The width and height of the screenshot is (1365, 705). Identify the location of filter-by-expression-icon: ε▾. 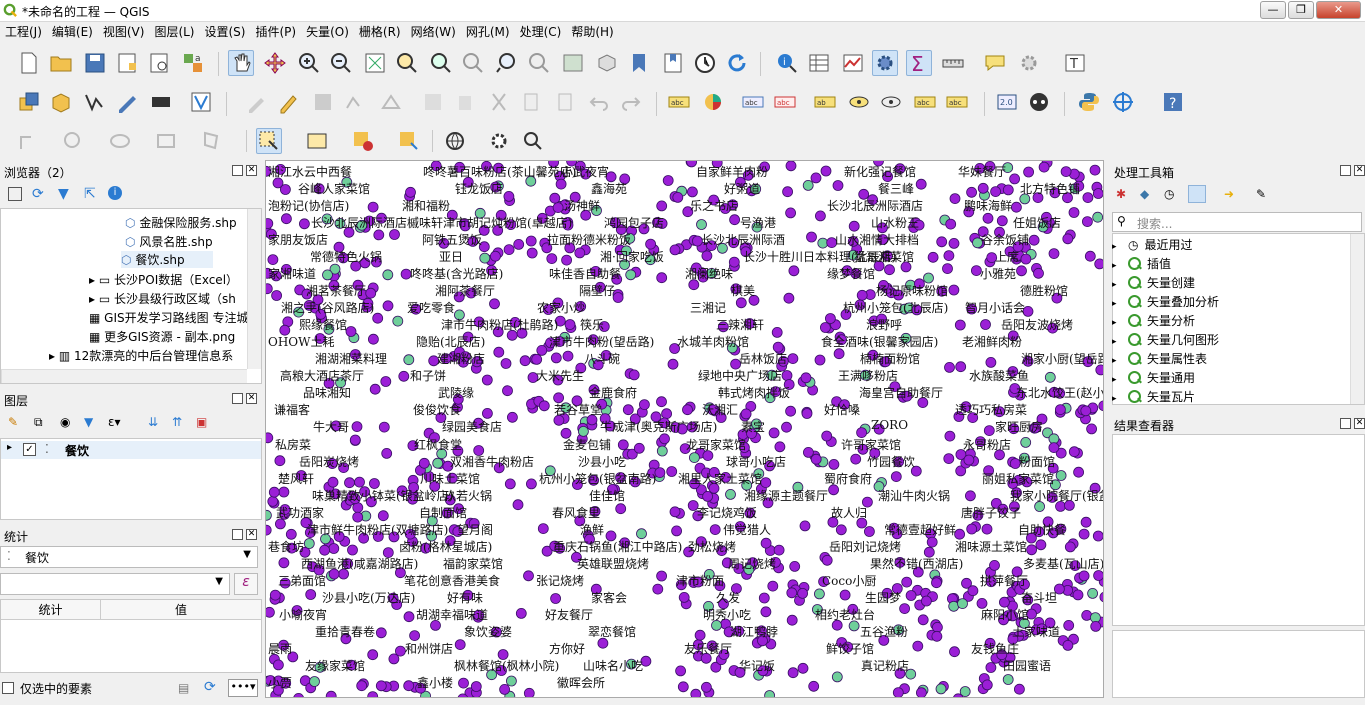
(114, 422).